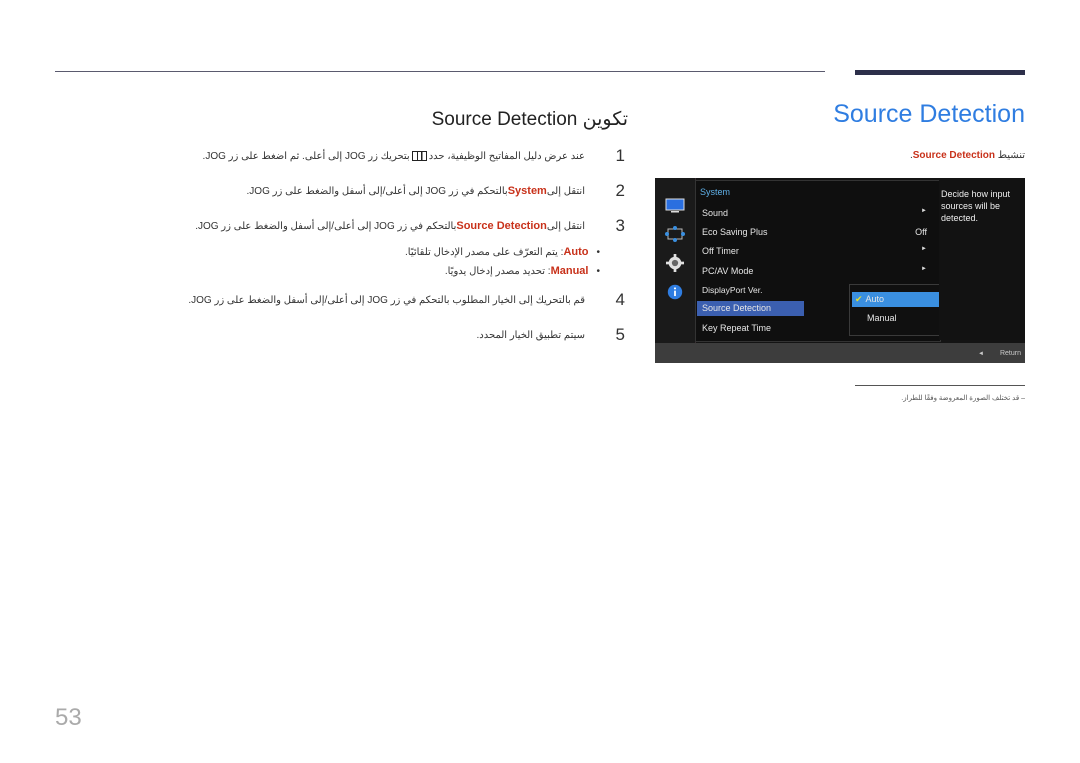 The image size is (1080, 763). What do you see at coordinates (929, 114) in the screenshot?
I see `section-title: Source Detection` at bounding box center [929, 114].